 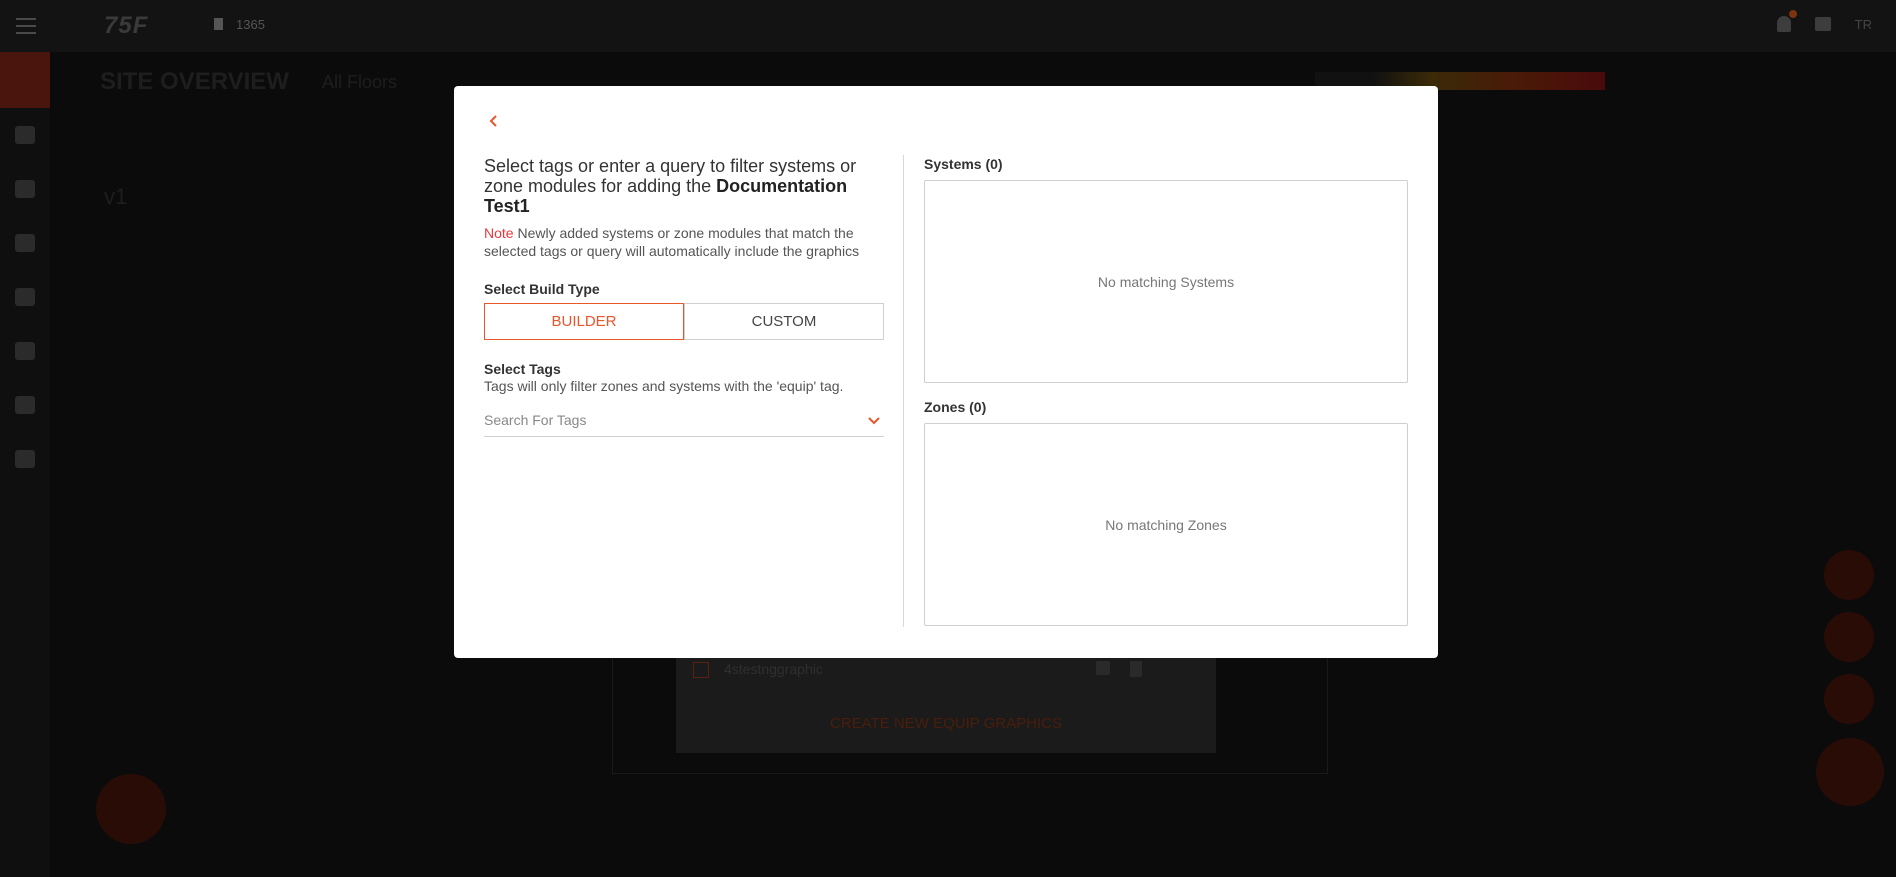 I want to click on builder-button: BUILDER, so click(x=584, y=321).